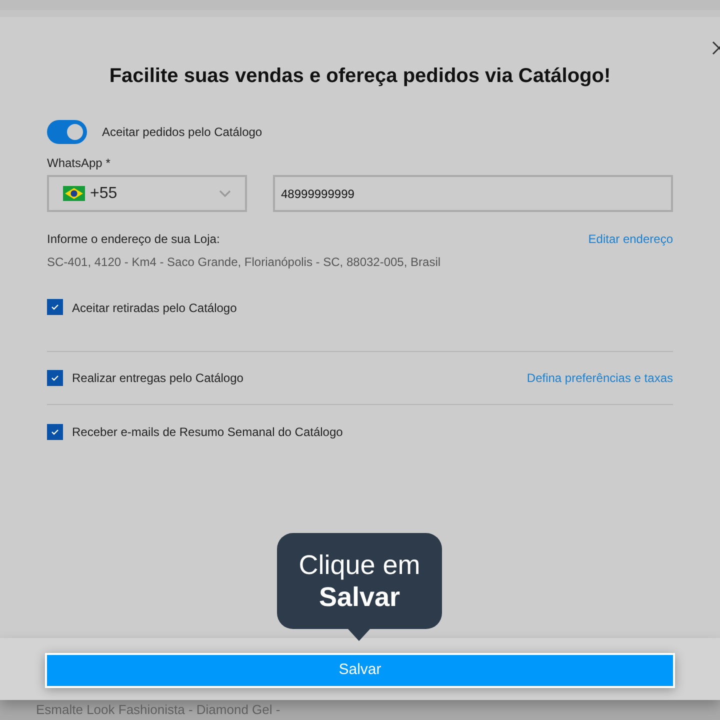  What do you see at coordinates (67, 132) in the screenshot?
I see `toggle-switch` at bounding box center [67, 132].